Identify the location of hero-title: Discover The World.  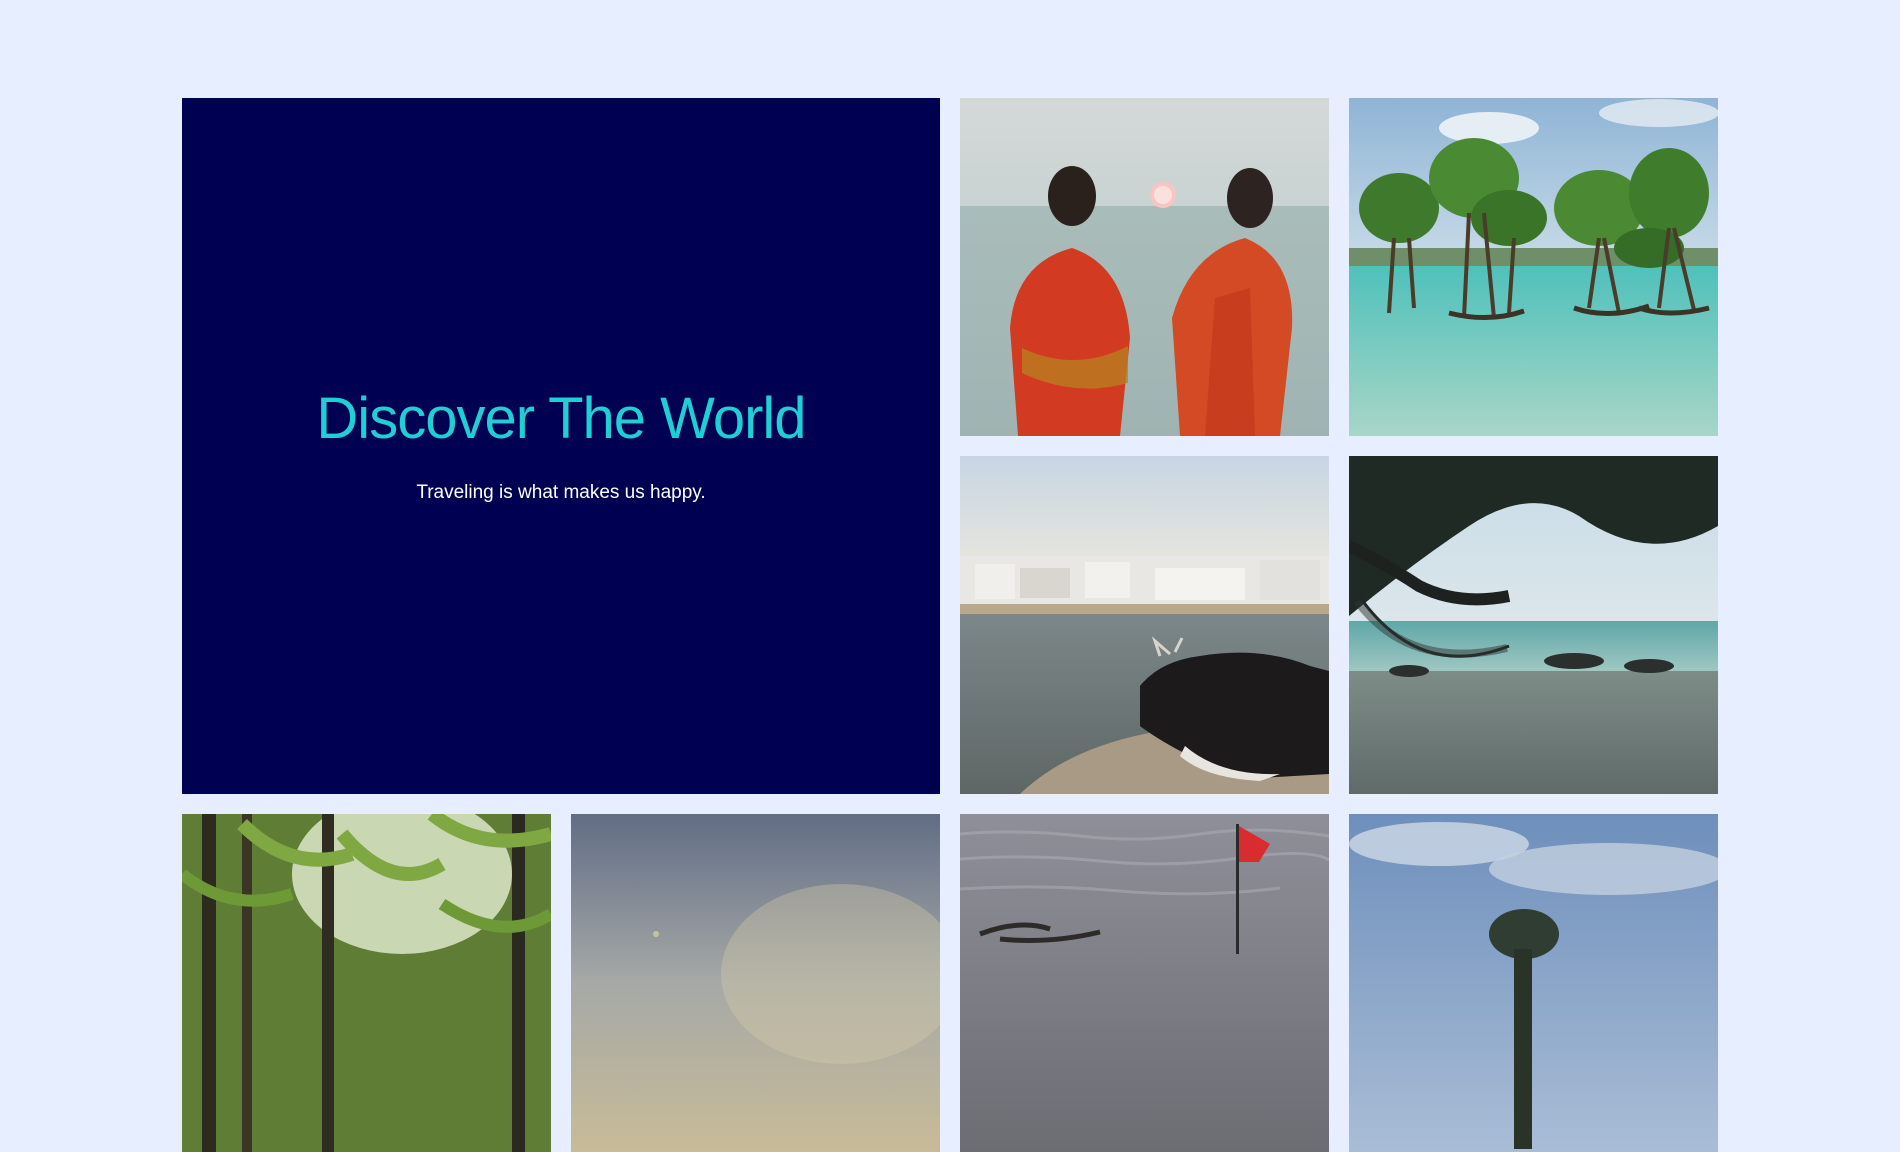
(561, 418).